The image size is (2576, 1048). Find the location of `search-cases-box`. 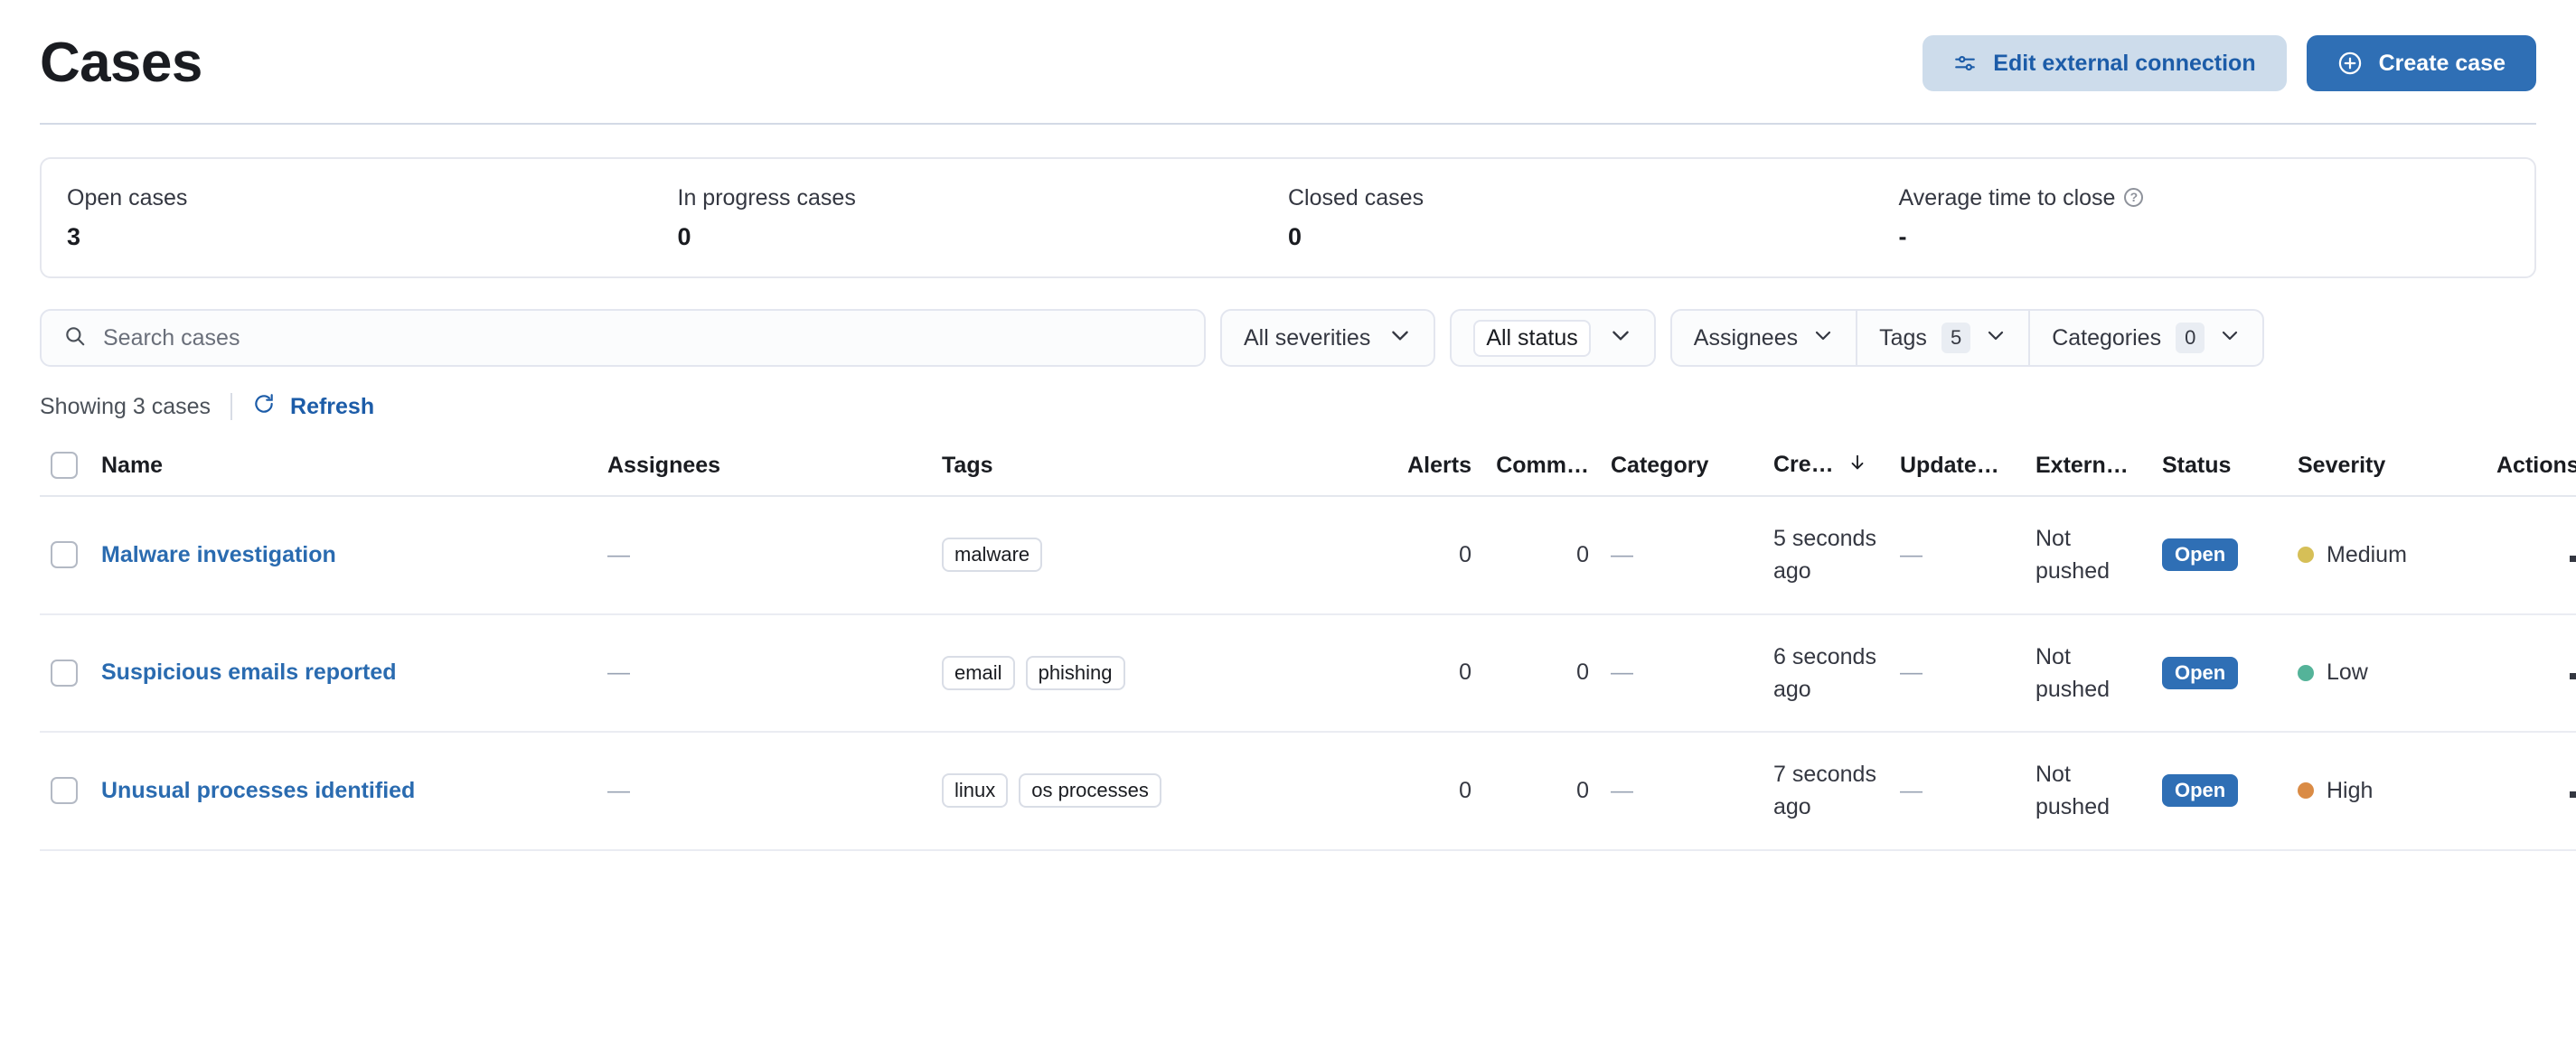

search-cases-box is located at coordinates (623, 338).